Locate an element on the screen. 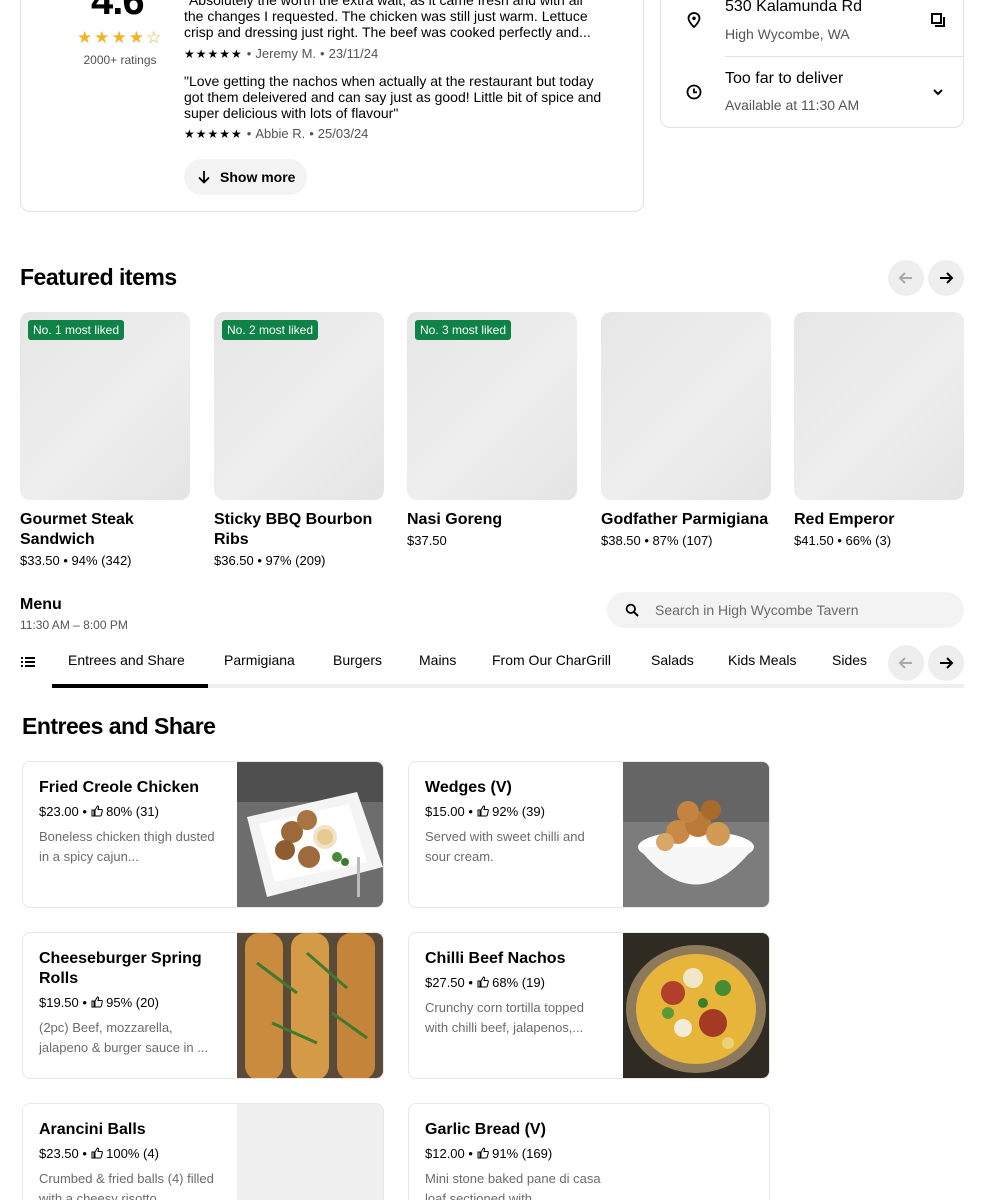  menu-item-meta: $19.50 • 95% (20) is located at coordinates (99, 1002).